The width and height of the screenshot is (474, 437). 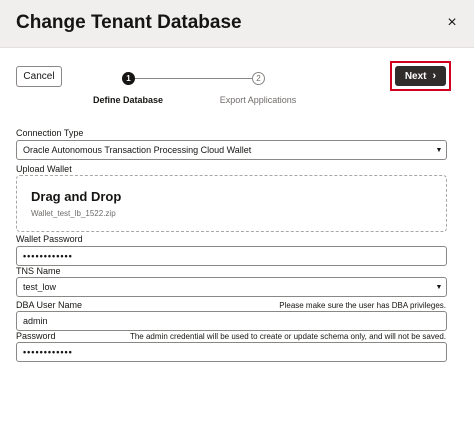 I want to click on cancel-button: Cancel, so click(x=39, y=76).